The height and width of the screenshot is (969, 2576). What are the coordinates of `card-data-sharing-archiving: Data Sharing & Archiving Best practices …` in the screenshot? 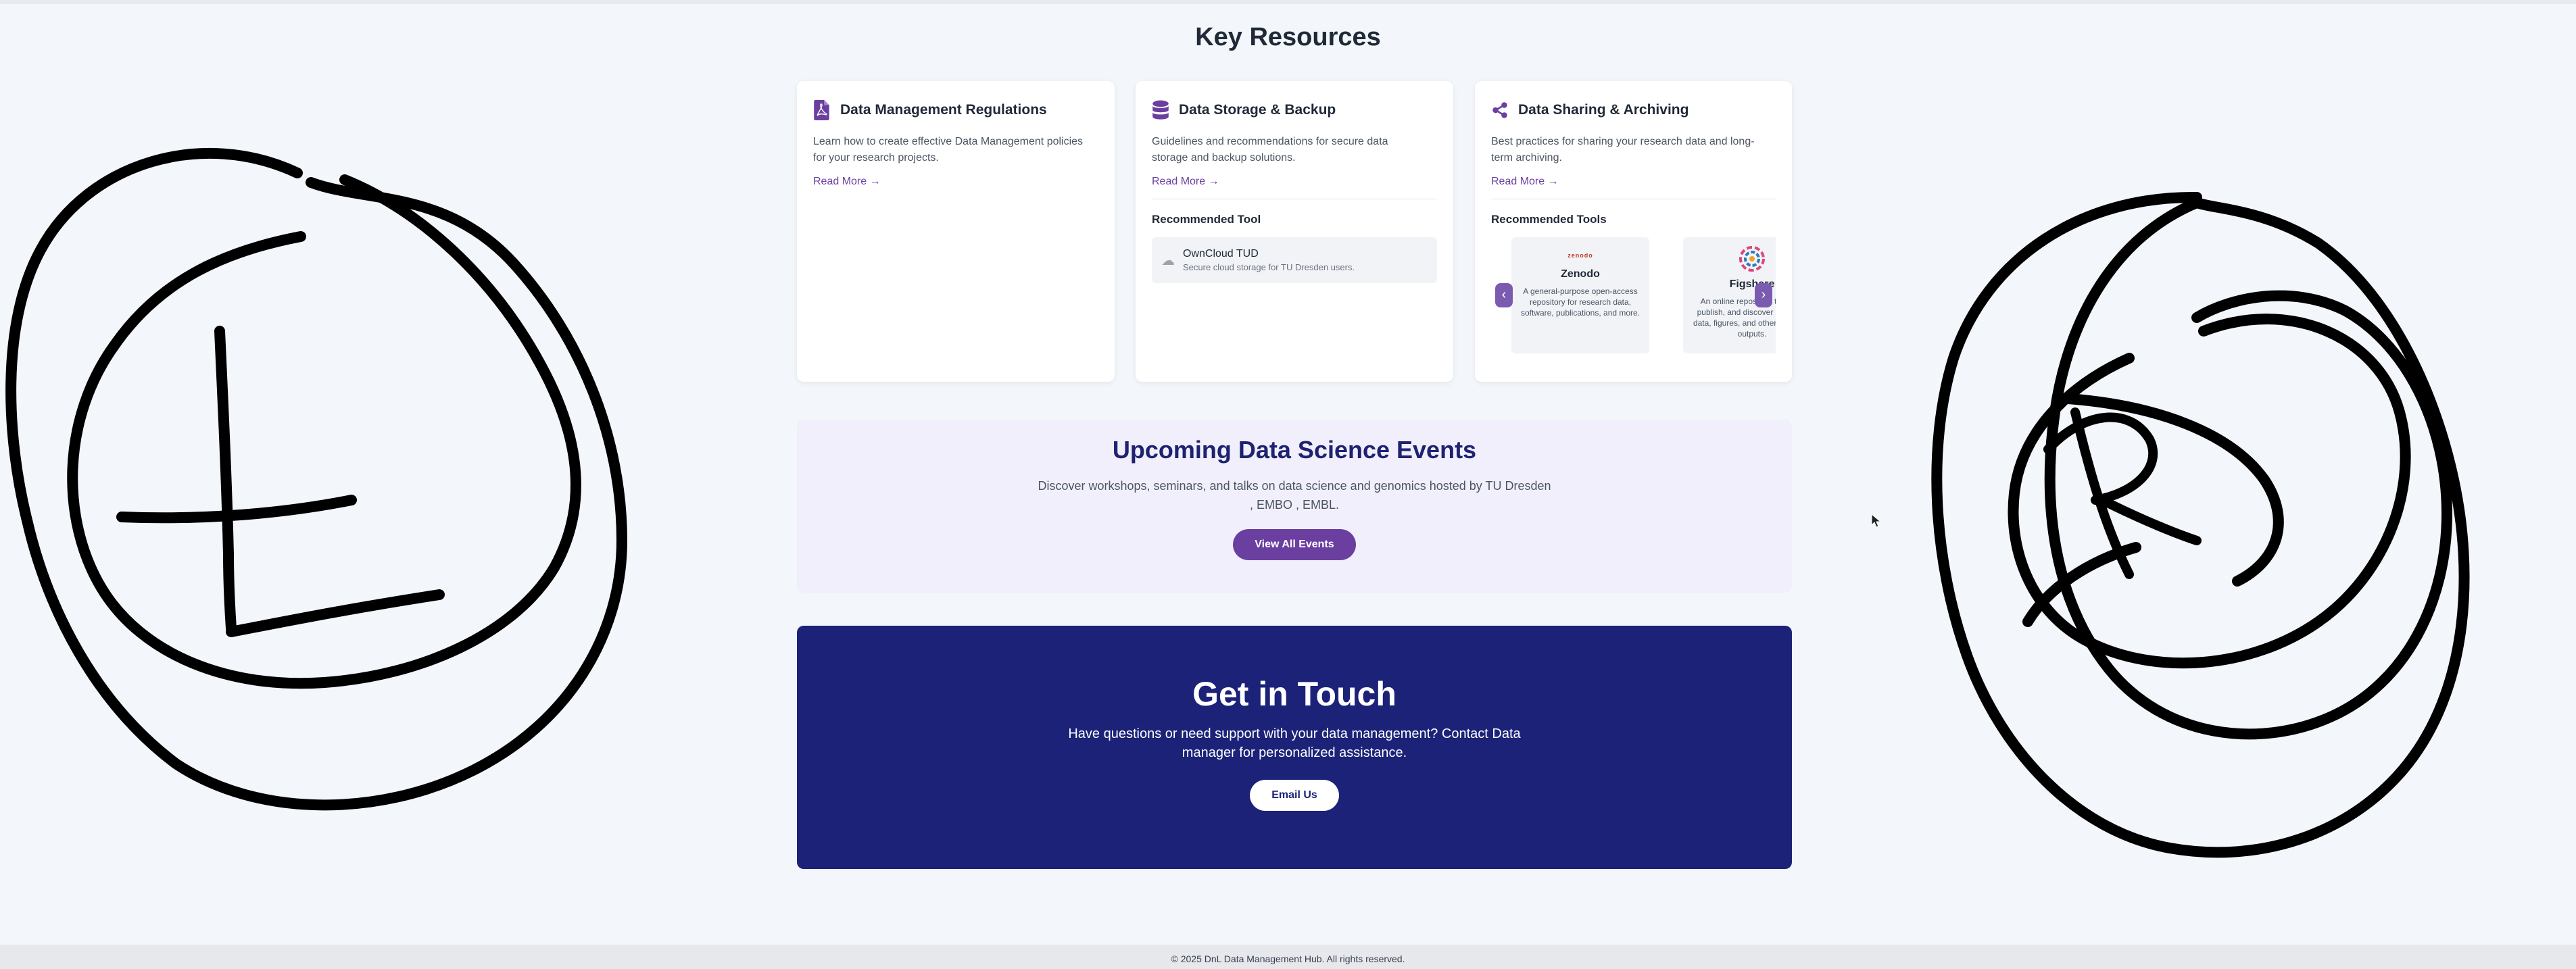 It's located at (1633, 231).